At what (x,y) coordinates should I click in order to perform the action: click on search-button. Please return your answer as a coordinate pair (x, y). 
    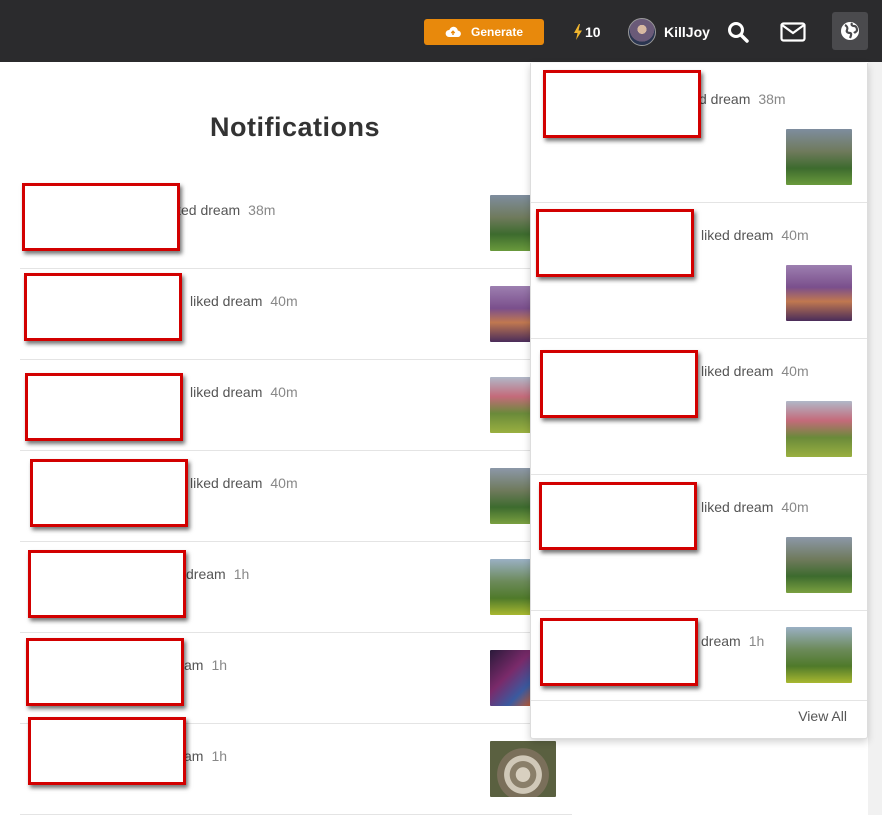
    Looking at the image, I should click on (738, 32).